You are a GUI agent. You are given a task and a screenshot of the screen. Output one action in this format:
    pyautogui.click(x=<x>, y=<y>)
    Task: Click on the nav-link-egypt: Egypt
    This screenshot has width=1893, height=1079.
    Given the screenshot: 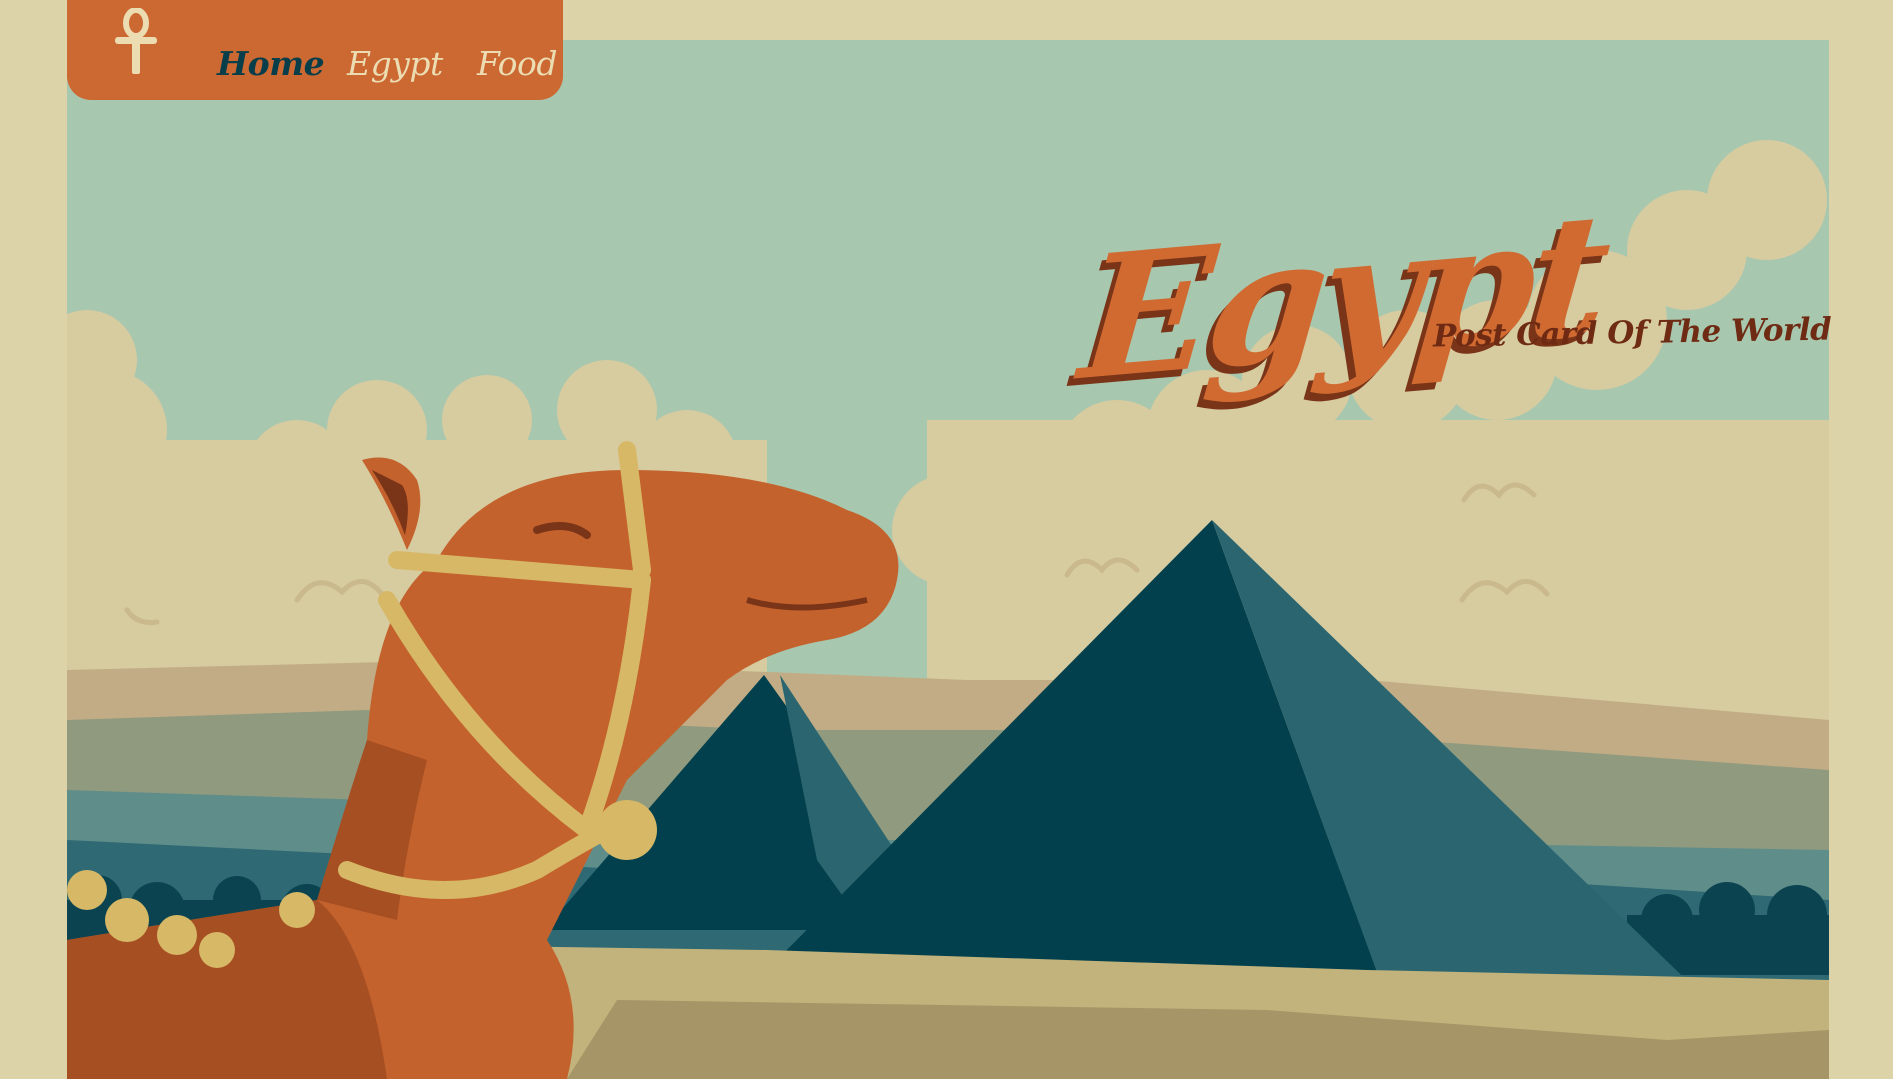 What is the action you would take?
    pyautogui.click(x=395, y=63)
    